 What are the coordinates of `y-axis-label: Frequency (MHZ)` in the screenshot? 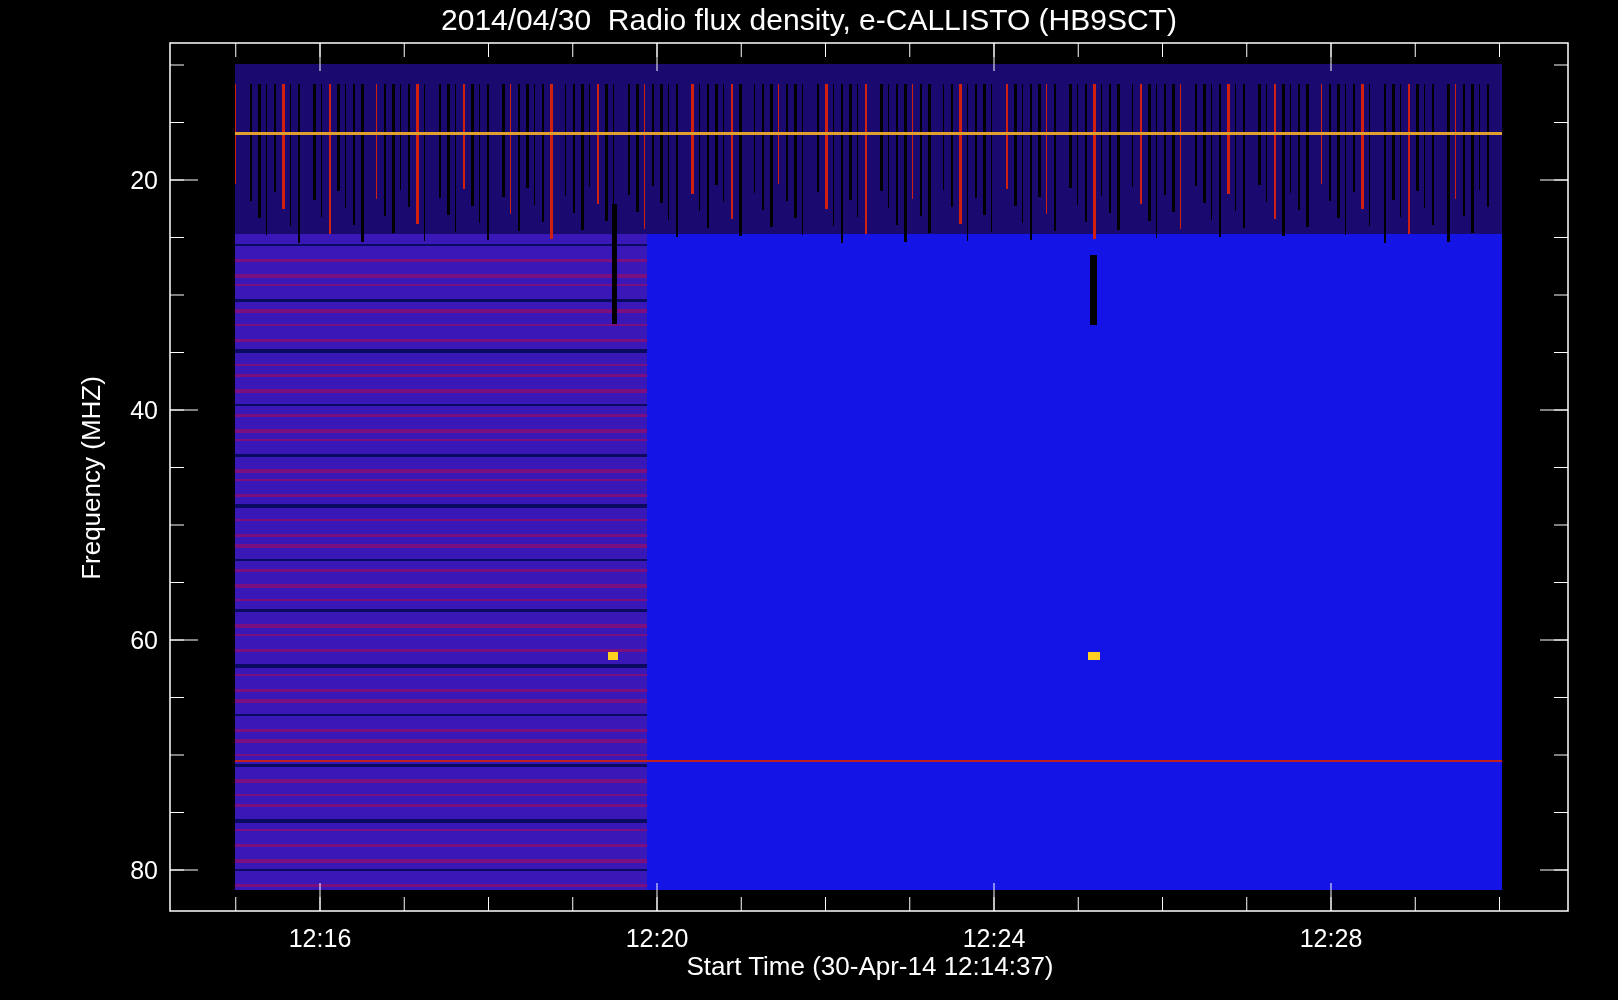 It's located at (91, 478).